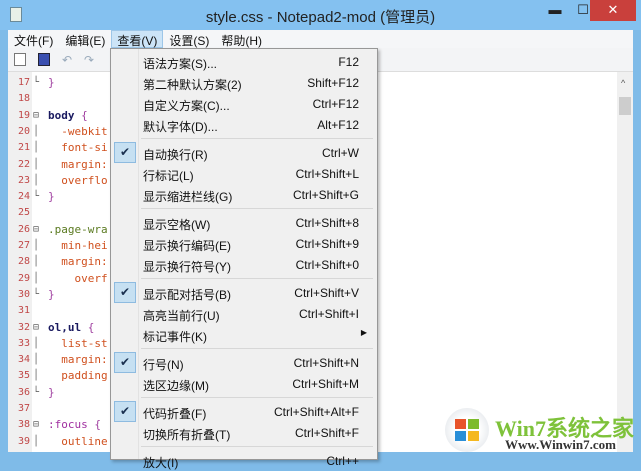  Describe the element at coordinates (540, 433) in the screenshot. I see `watermark: Win7系统之家 Www.Winwin7.com` at that location.